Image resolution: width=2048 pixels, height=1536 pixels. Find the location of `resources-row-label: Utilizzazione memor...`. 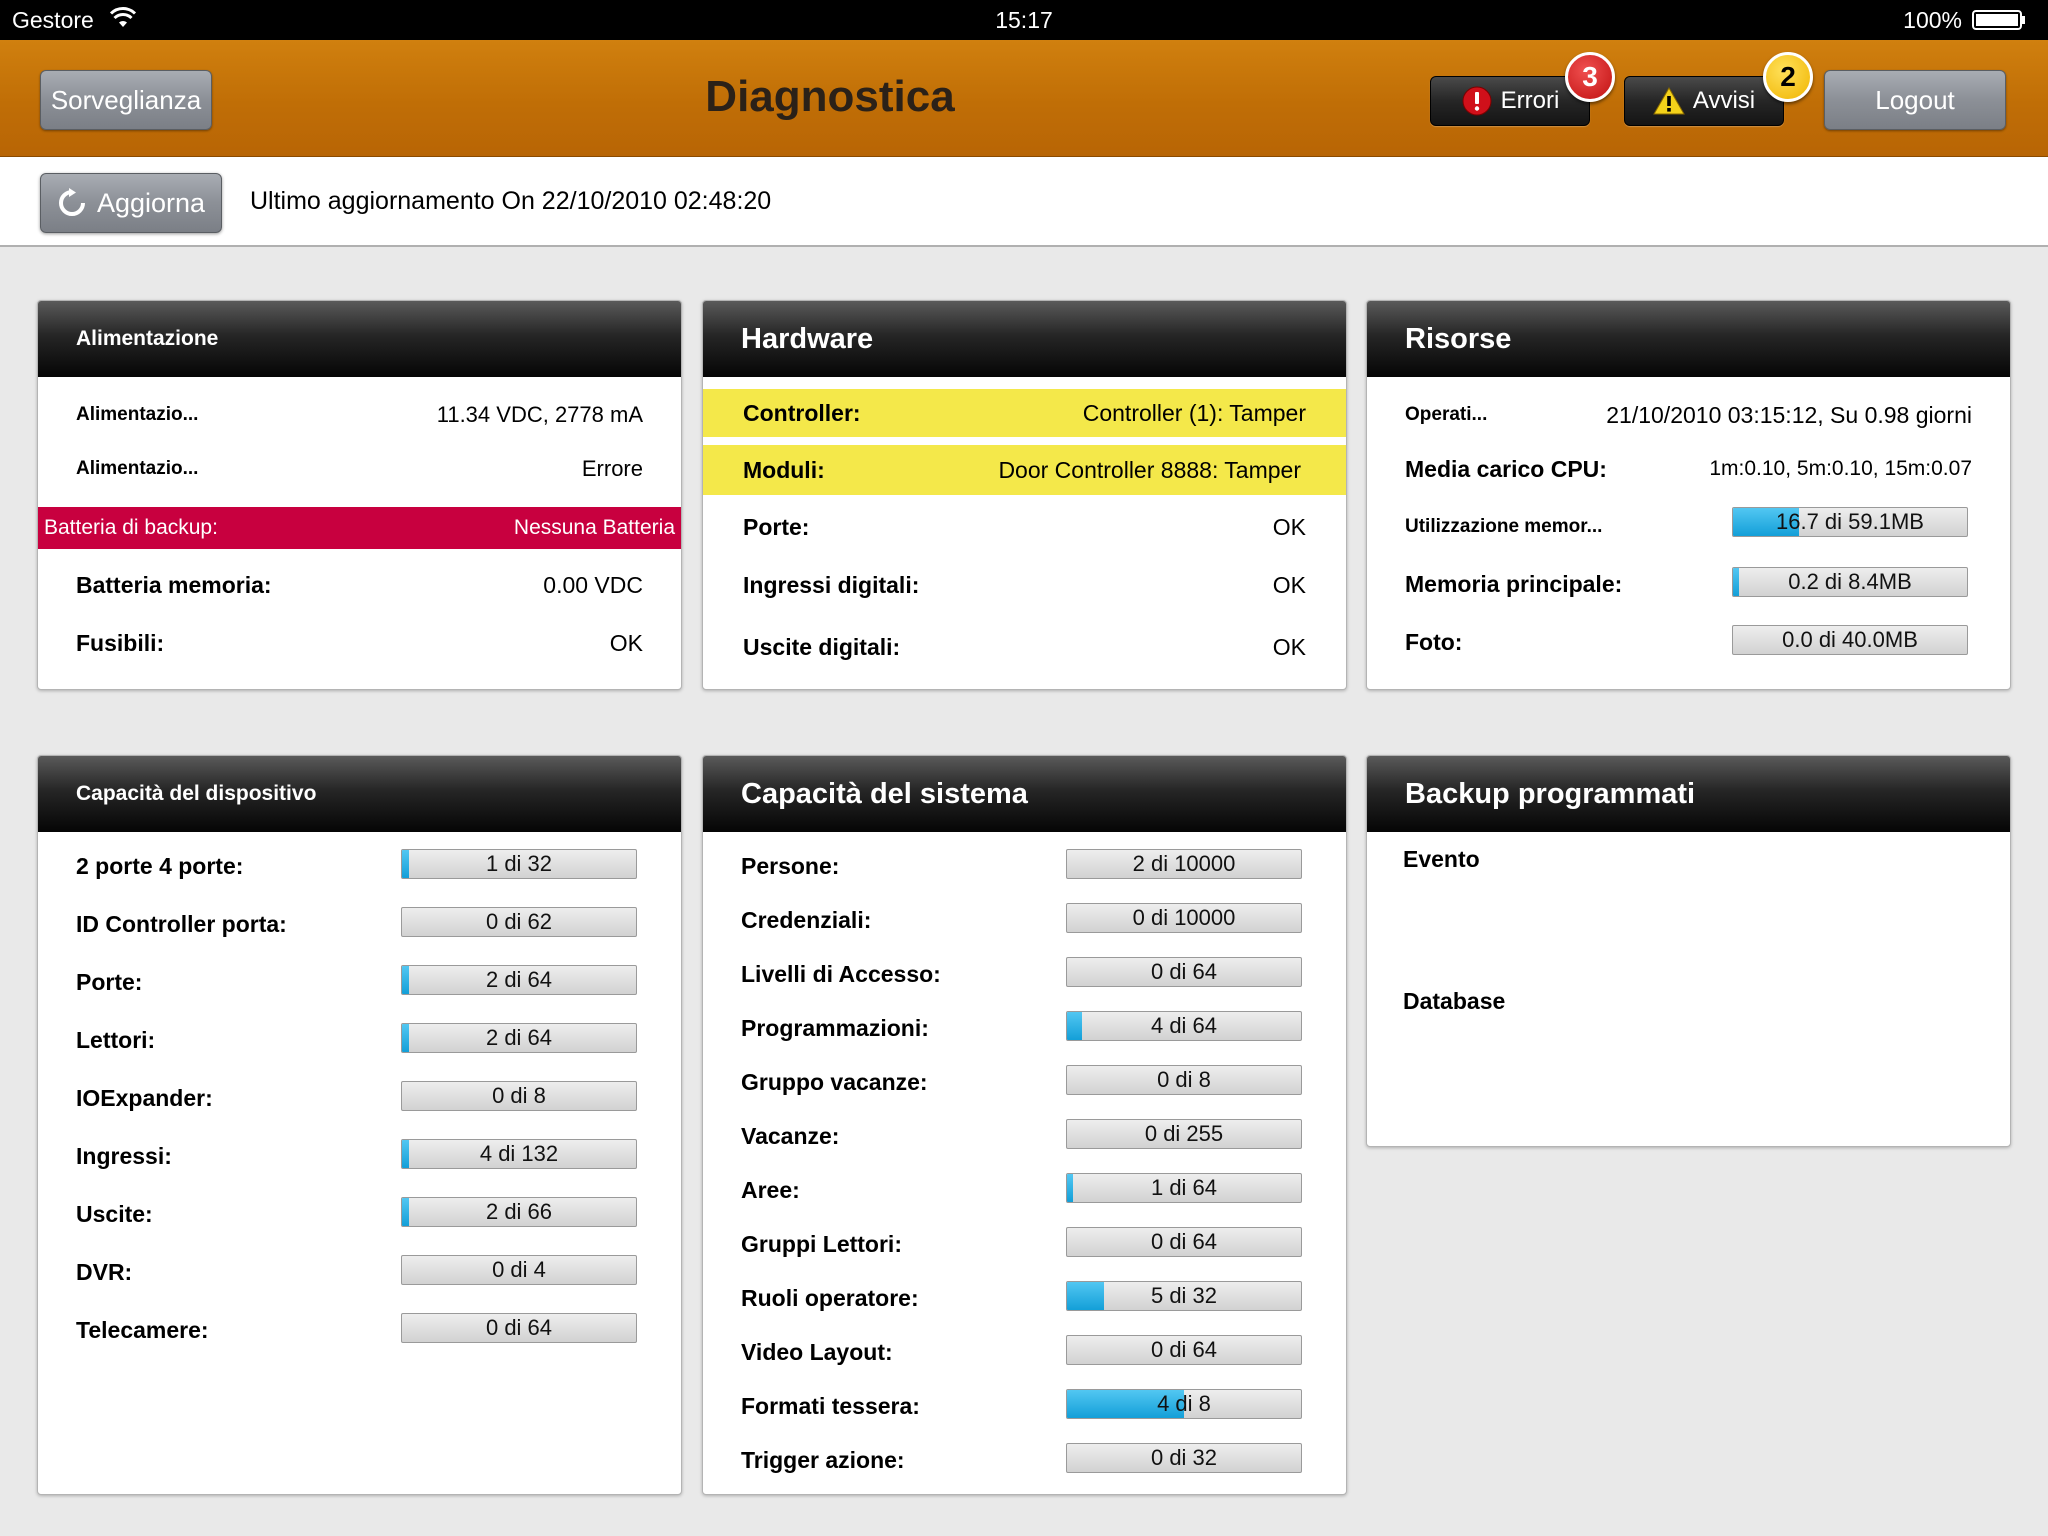

resources-row-label: Utilizzazione memor... is located at coordinates (1504, 526).